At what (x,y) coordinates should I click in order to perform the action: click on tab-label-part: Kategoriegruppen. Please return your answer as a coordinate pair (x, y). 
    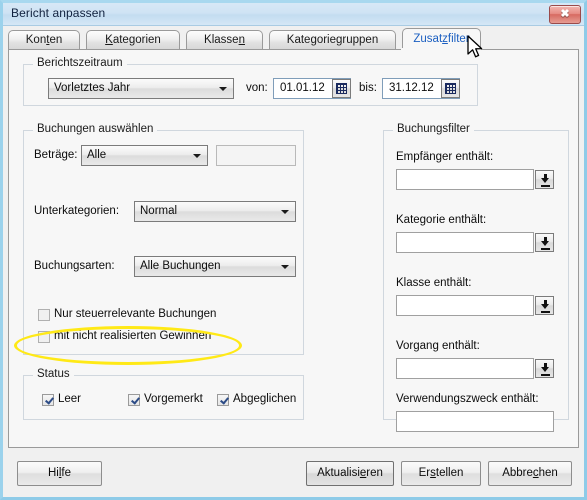
    Looking at the image, I should click on (332, 40).